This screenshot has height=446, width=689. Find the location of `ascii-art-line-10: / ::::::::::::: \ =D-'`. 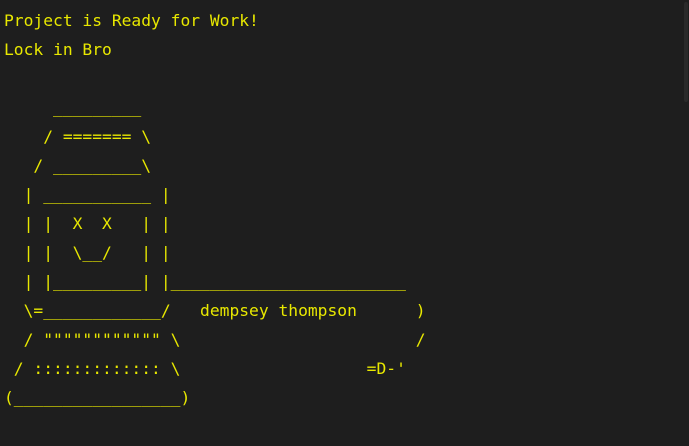

ascii-art-line-10: / ::::::::::::: \ =D-' is located at coordinates (205, 368).